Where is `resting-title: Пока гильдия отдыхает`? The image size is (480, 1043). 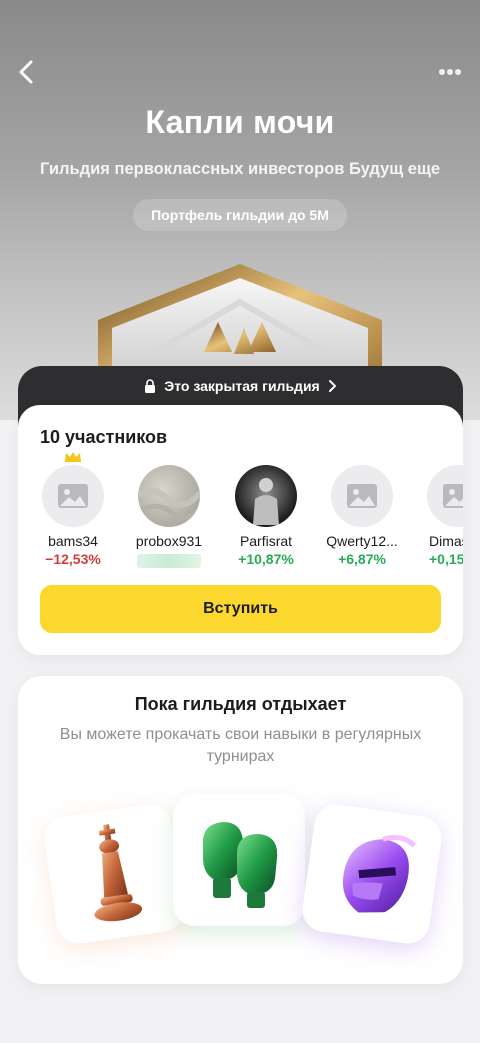
resting-title: Пока гильдия отдыхает is located at coordinates (240, 704).